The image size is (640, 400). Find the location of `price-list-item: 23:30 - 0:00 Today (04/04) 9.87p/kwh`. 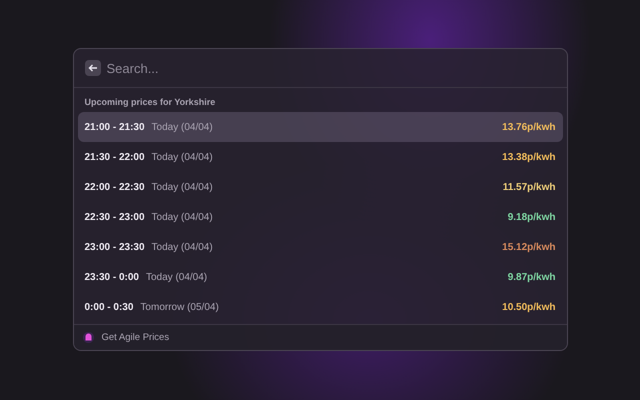

price-list-item: 23:30 - 0:00 Today (04/04) 9.87p/kwh is located at coordinates (320, 277).